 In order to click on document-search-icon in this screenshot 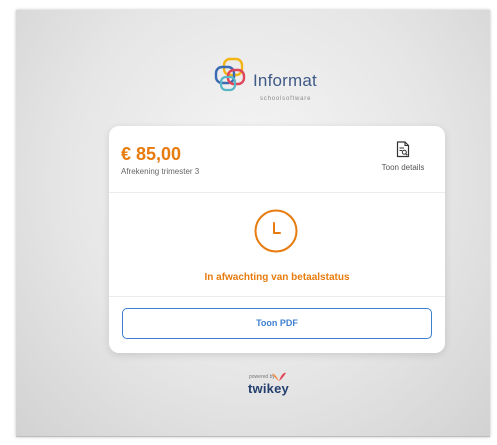, I will do `click(403, 149)`.